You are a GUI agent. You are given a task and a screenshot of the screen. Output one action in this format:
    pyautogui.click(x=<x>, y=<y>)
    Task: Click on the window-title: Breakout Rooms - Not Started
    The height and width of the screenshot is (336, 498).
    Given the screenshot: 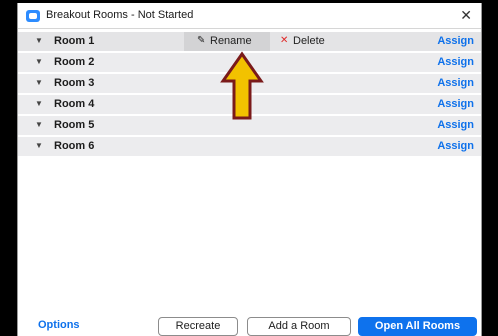 What is the action you would take?
    pyautogui.click(x=120, y=15)
    